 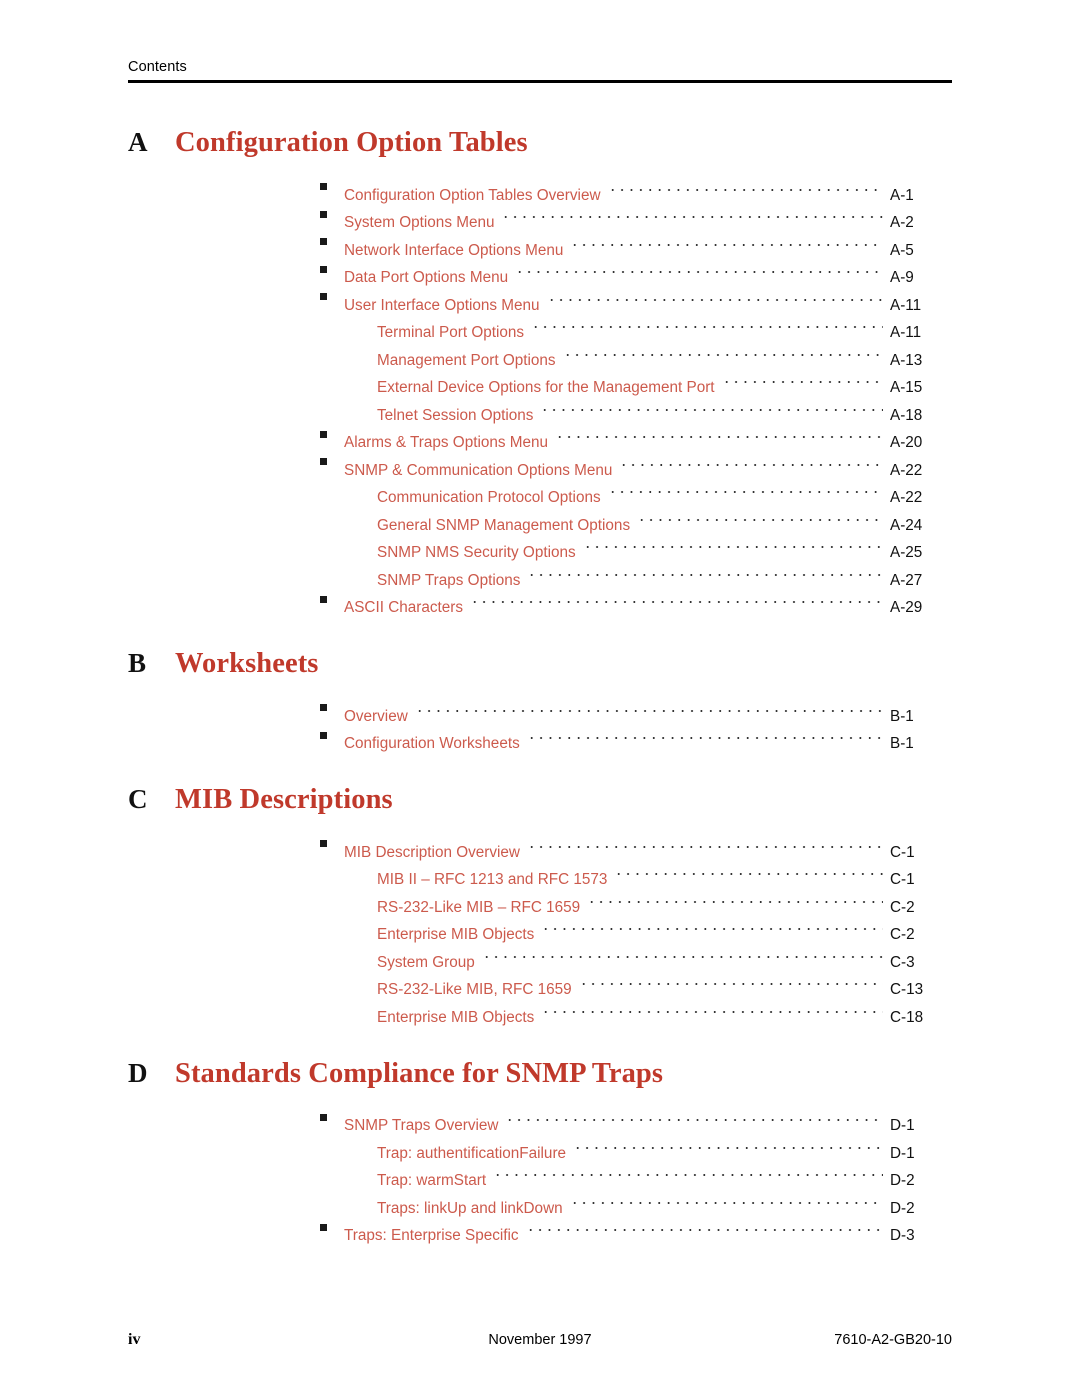 I want to click on appendix-letter: D, so click(x=138, y=1072).